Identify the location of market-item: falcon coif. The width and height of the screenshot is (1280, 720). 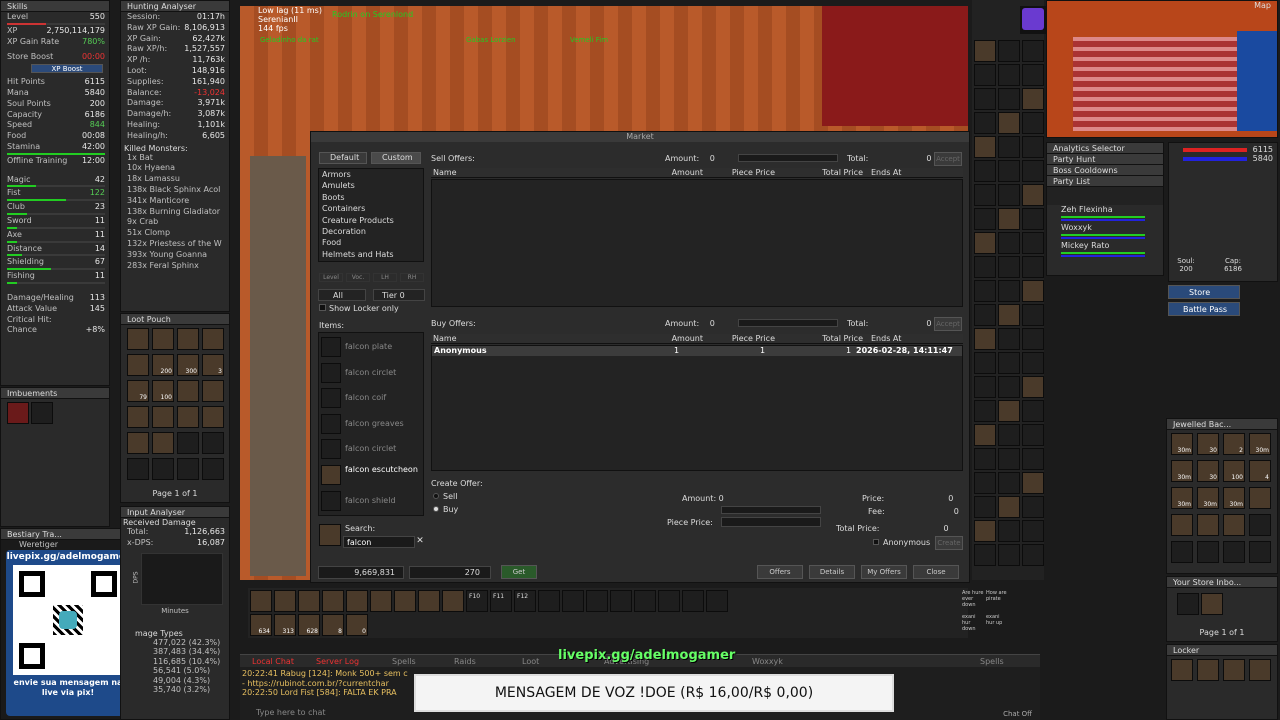
(383, 398).